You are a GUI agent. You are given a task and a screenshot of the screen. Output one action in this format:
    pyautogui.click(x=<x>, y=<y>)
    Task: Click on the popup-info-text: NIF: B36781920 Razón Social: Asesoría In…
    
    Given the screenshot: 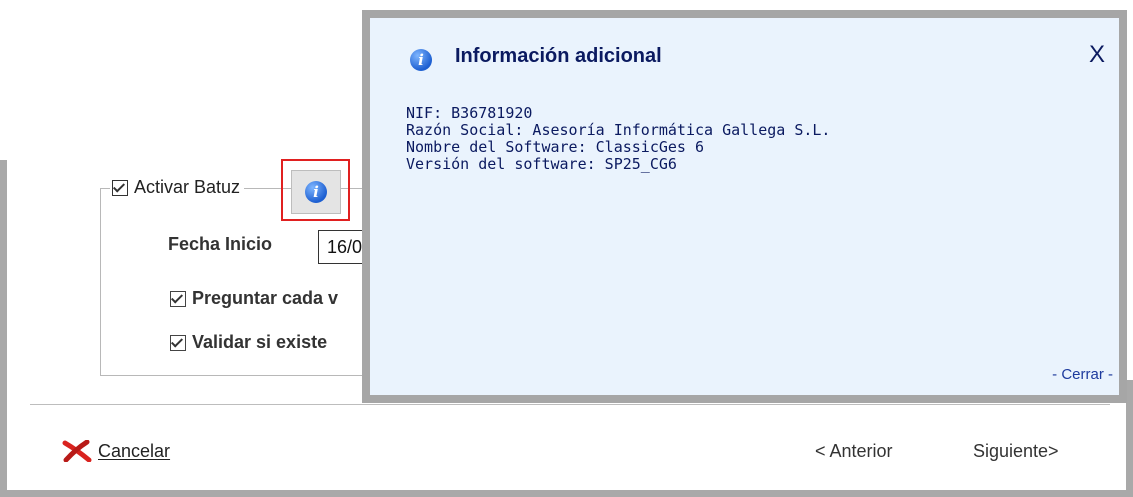 What is the action you would take?
    pyautogui.click(x=618, y=139)
    